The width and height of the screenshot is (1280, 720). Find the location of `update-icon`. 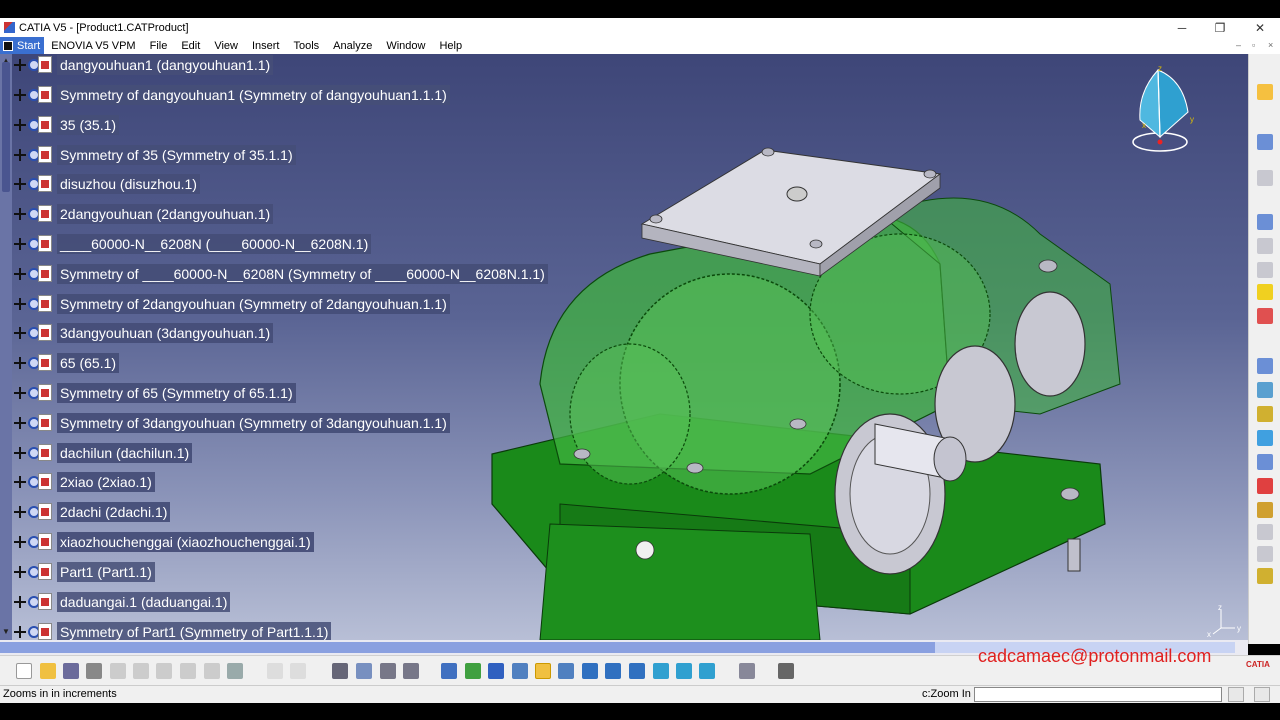

update-icon is located at coordinates (1265, 554).